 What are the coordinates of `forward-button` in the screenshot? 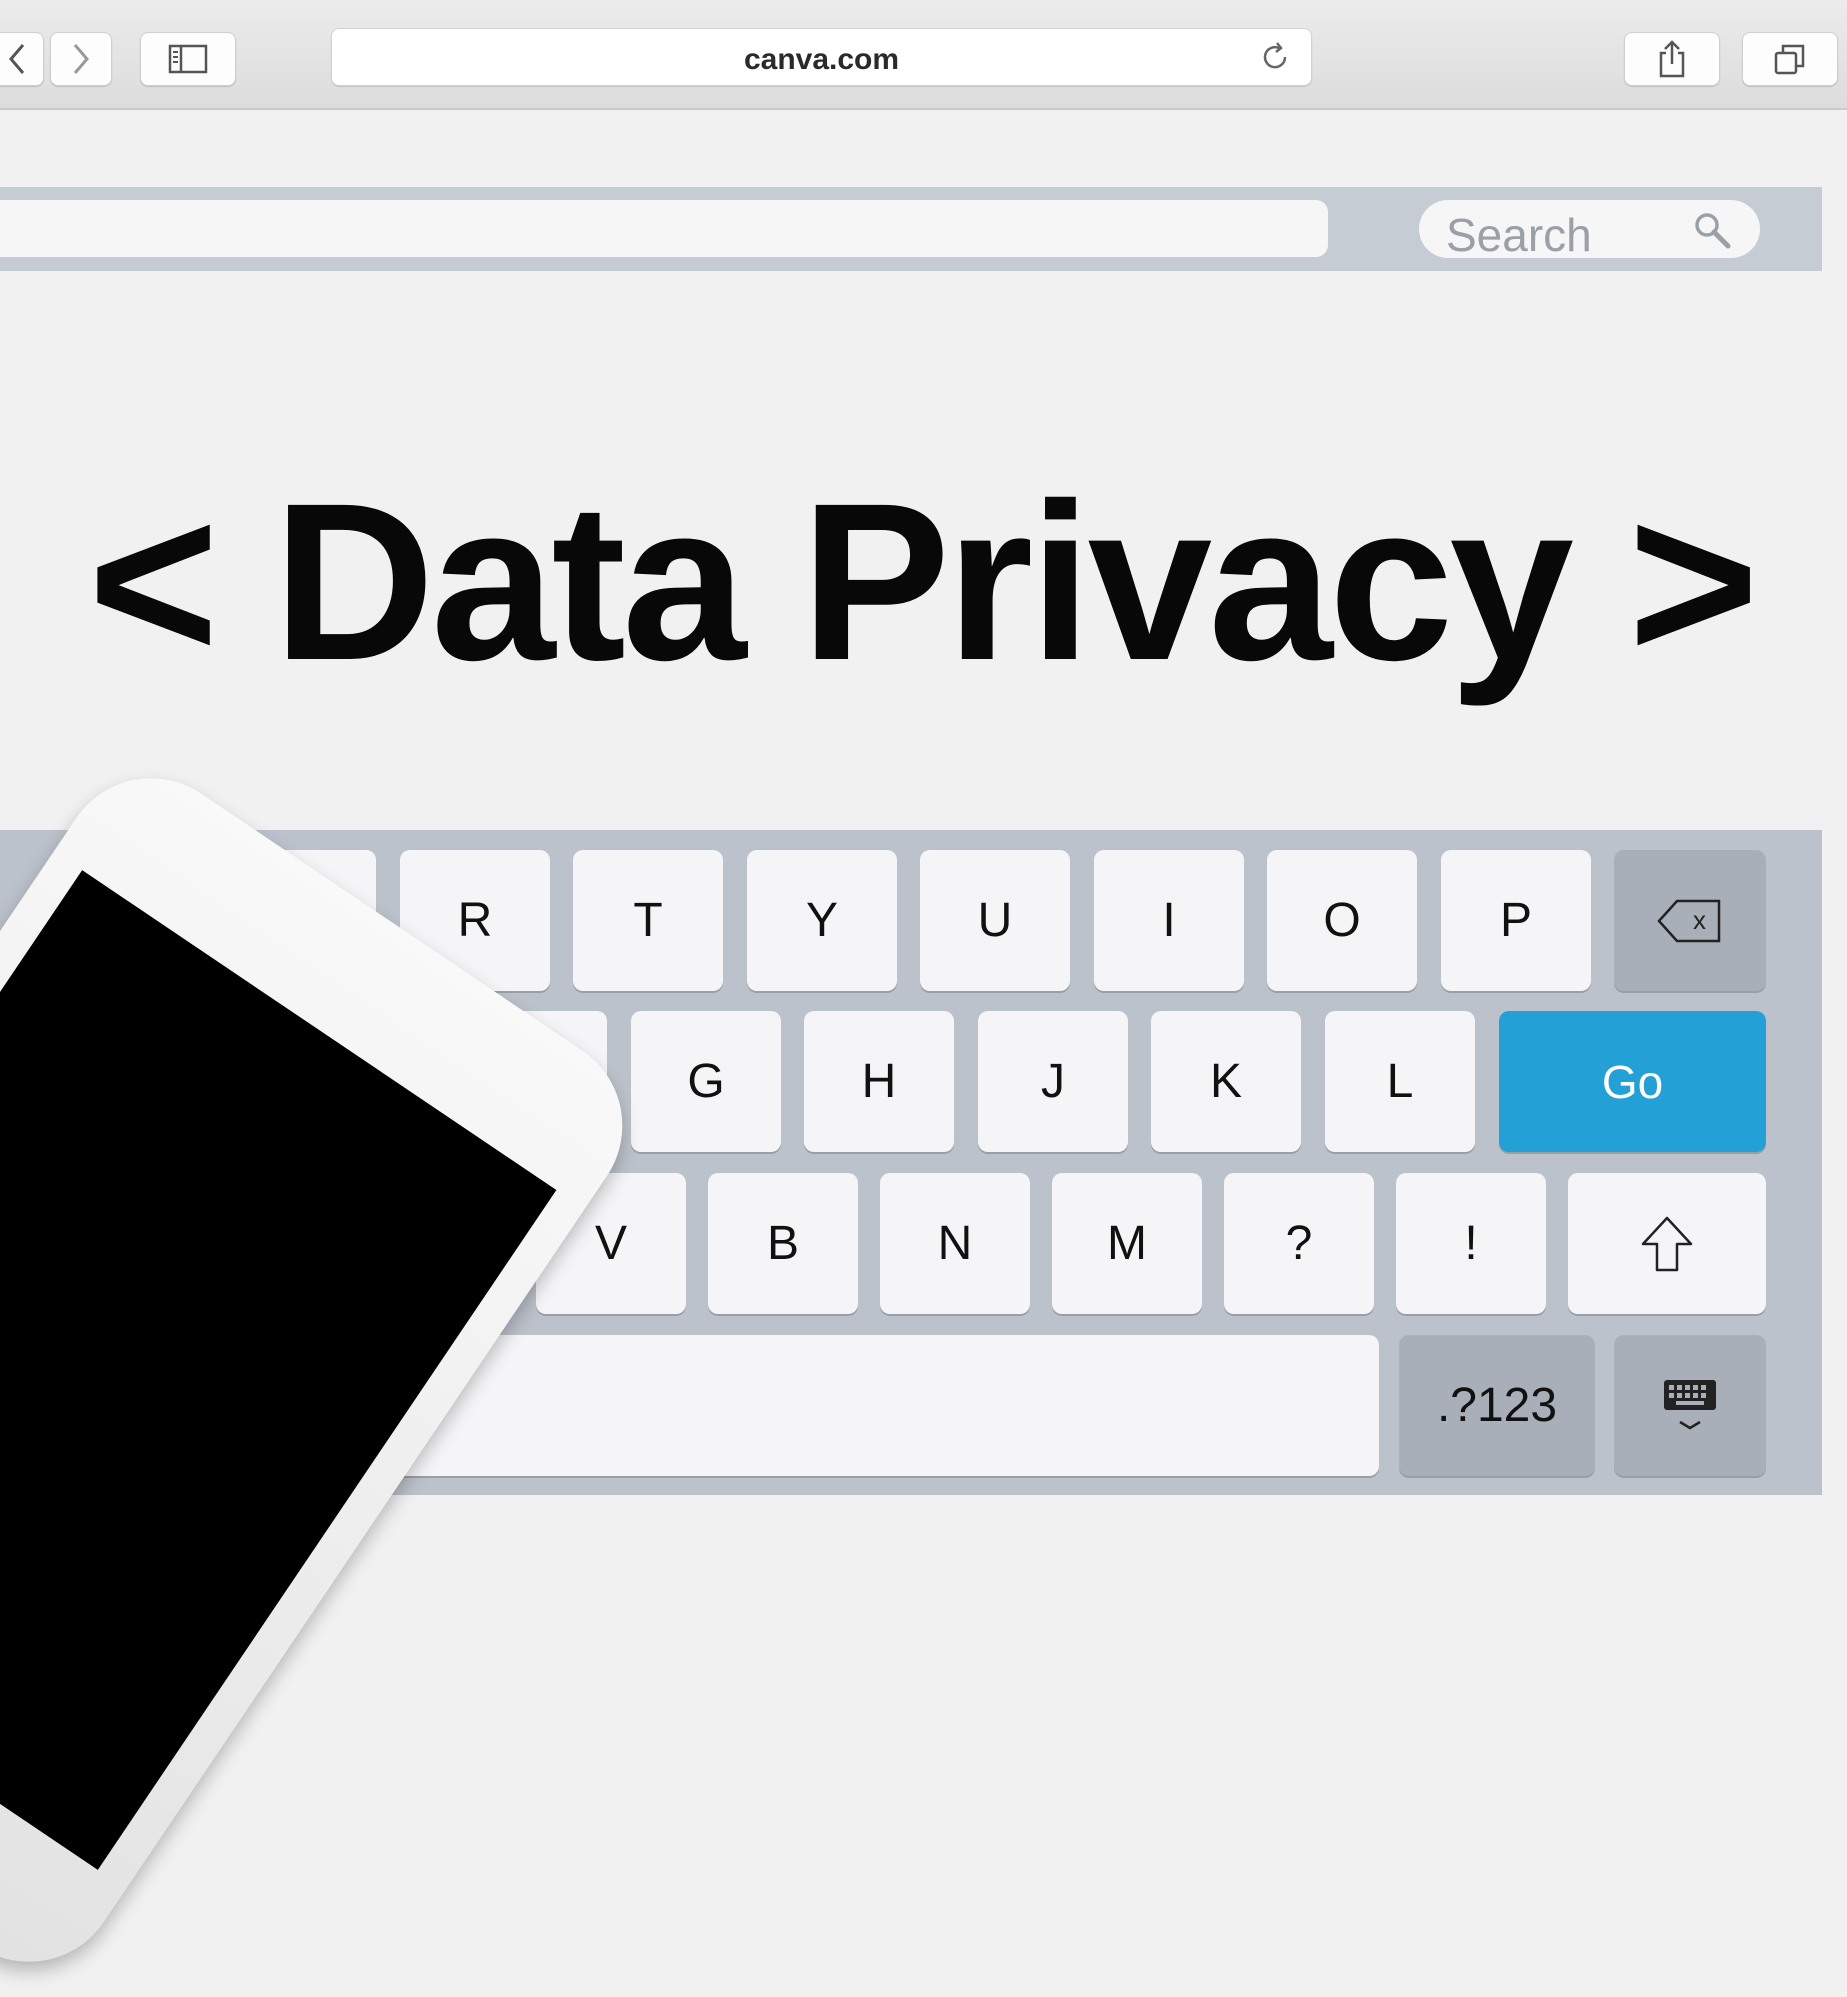 It's located at (81, 59).